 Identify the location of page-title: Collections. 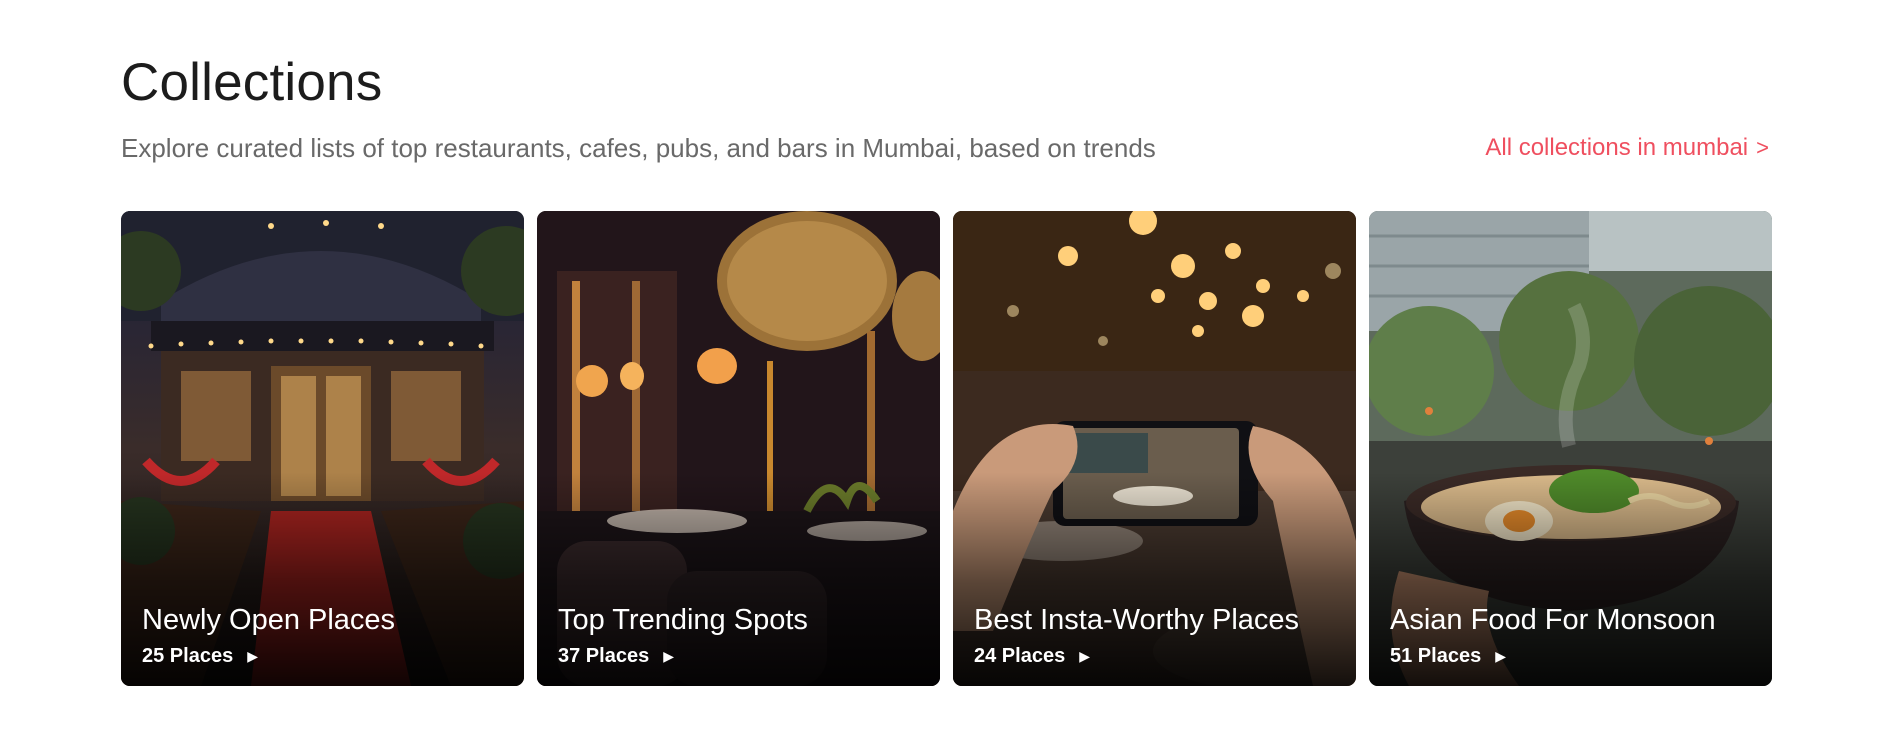
(252, 82).